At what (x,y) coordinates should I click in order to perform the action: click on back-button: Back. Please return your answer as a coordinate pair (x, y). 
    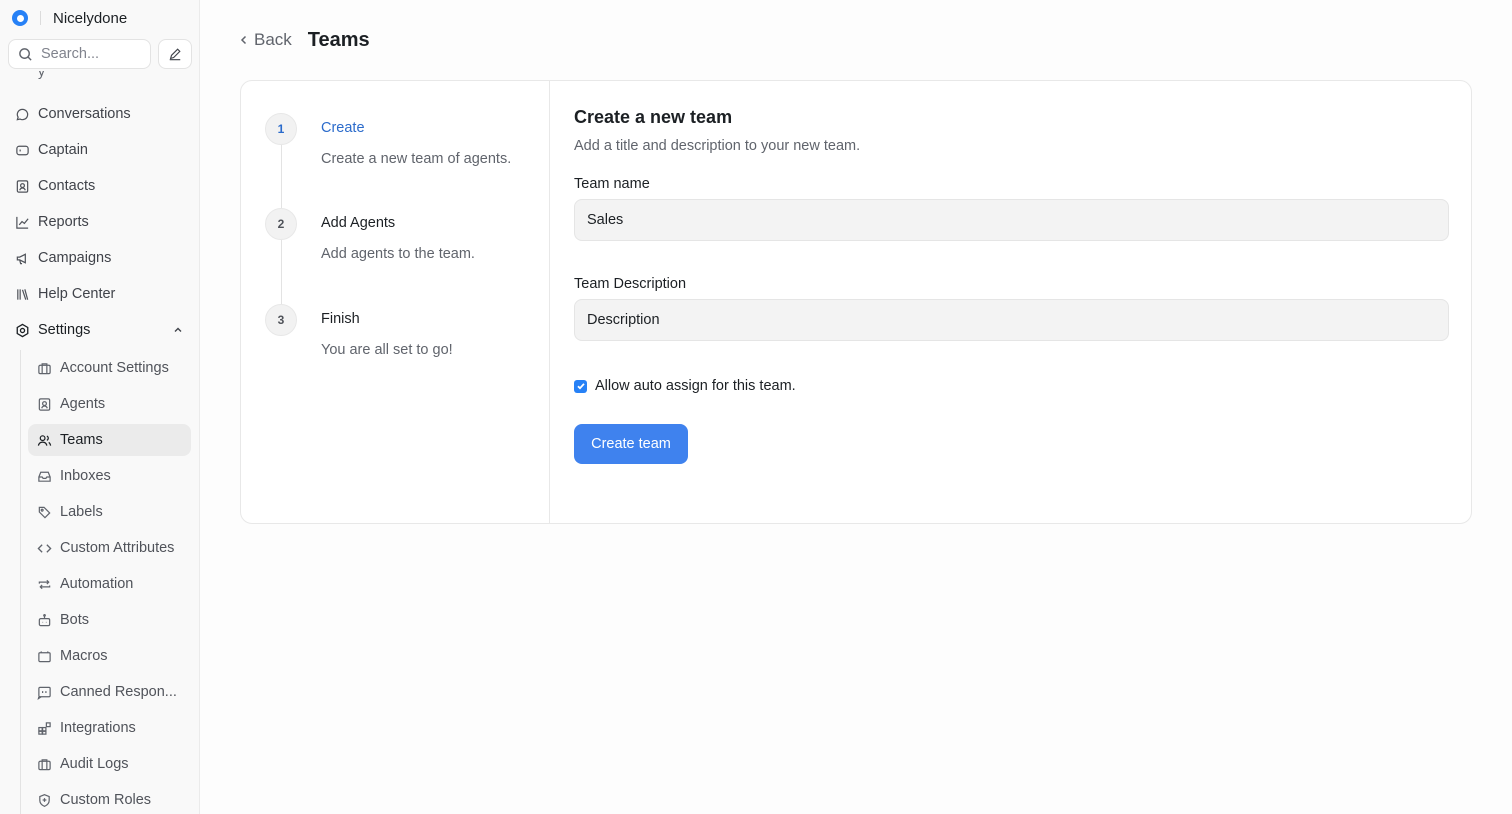
    Looking at the image, I should click on (265, 40).